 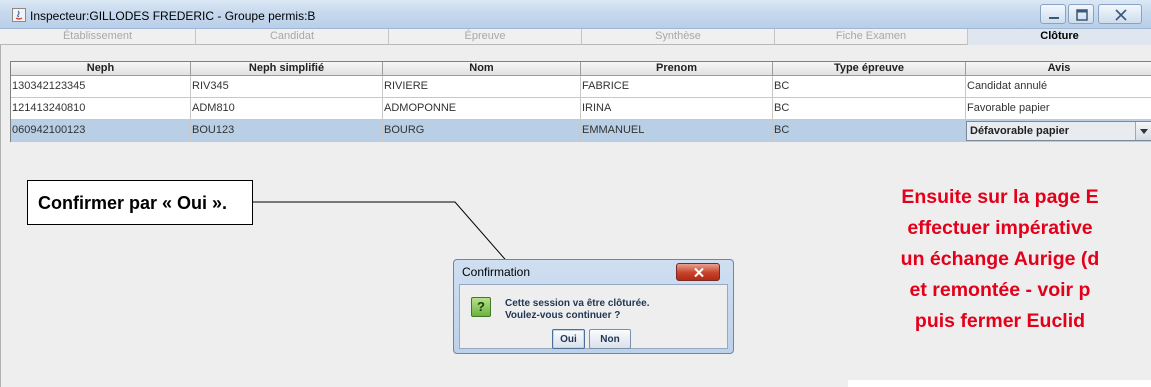 What do you see at coordinates (1000, 259) in the screenshot?
I see `note-line: un échange Aurige (d` at bounding box center [1000, 259].